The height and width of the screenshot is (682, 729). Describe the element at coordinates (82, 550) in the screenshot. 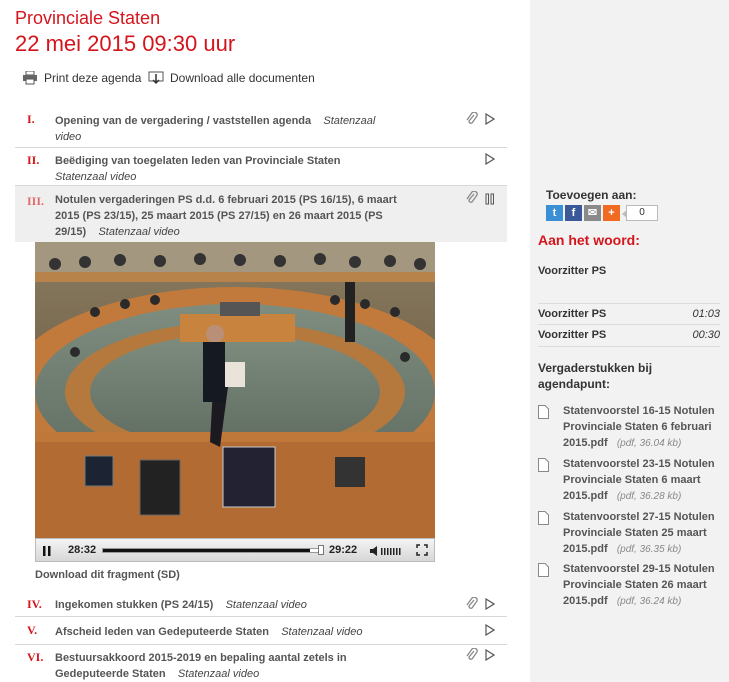

I see `elapsed-time: 28:32` at that location.